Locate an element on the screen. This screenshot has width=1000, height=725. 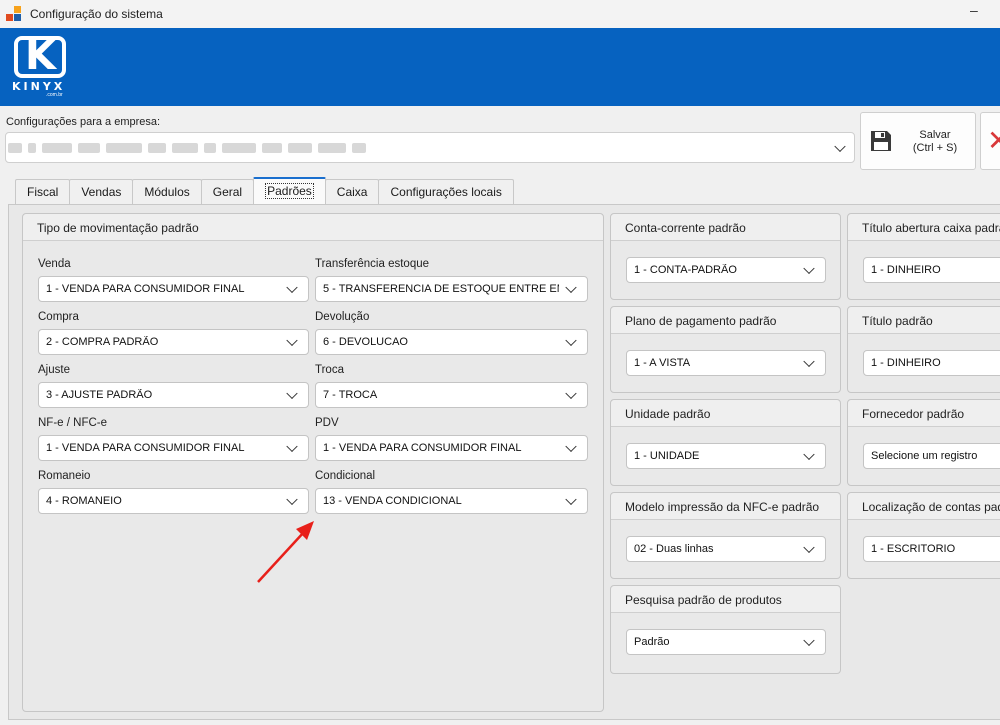
label-devolucao: Devolução is located at coordinates (342, 317).